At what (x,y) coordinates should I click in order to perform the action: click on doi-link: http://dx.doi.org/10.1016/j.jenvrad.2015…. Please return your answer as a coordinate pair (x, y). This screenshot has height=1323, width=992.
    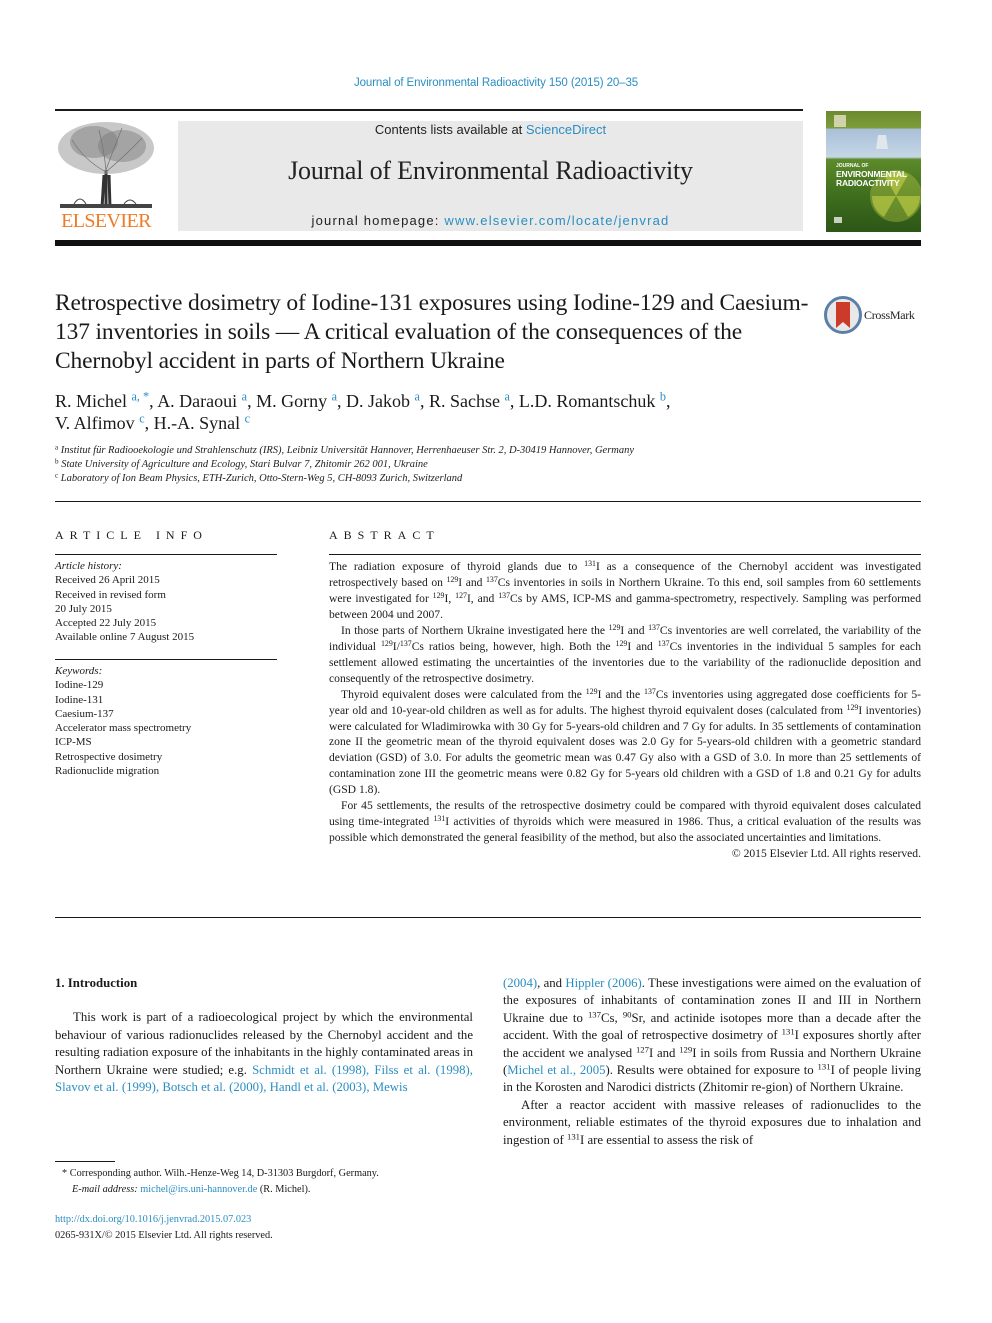
    Looking at the image, I should click on (153, 1219).